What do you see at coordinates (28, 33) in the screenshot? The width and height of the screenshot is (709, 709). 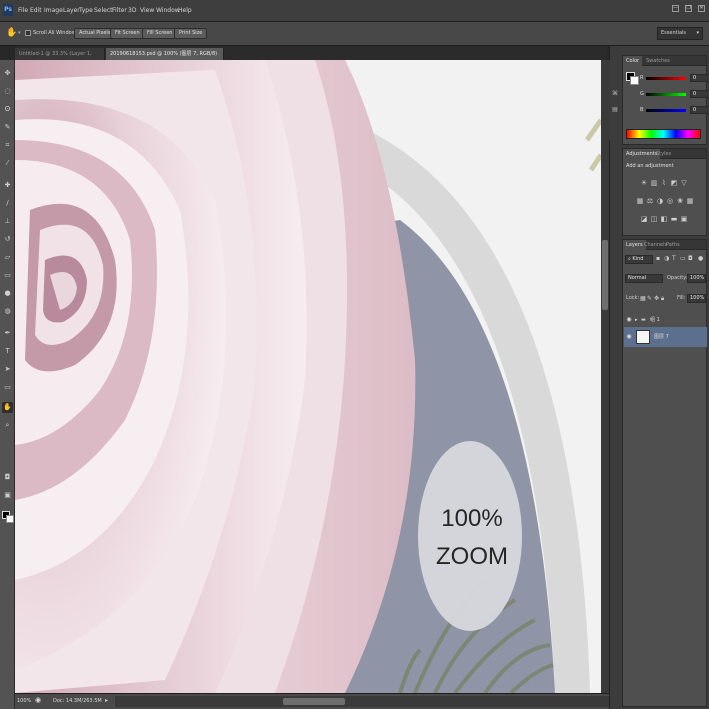 I see `scroll-all-checkbox` at bounding box center [28, 33].